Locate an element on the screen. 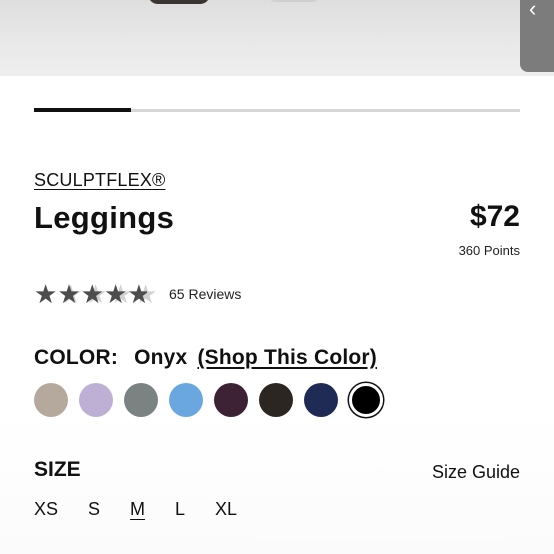 The width and height of the screenshot is (554, 554). color-heading: COLOR: Onyx (Shop This Color) is located at coordinates (205, 358).